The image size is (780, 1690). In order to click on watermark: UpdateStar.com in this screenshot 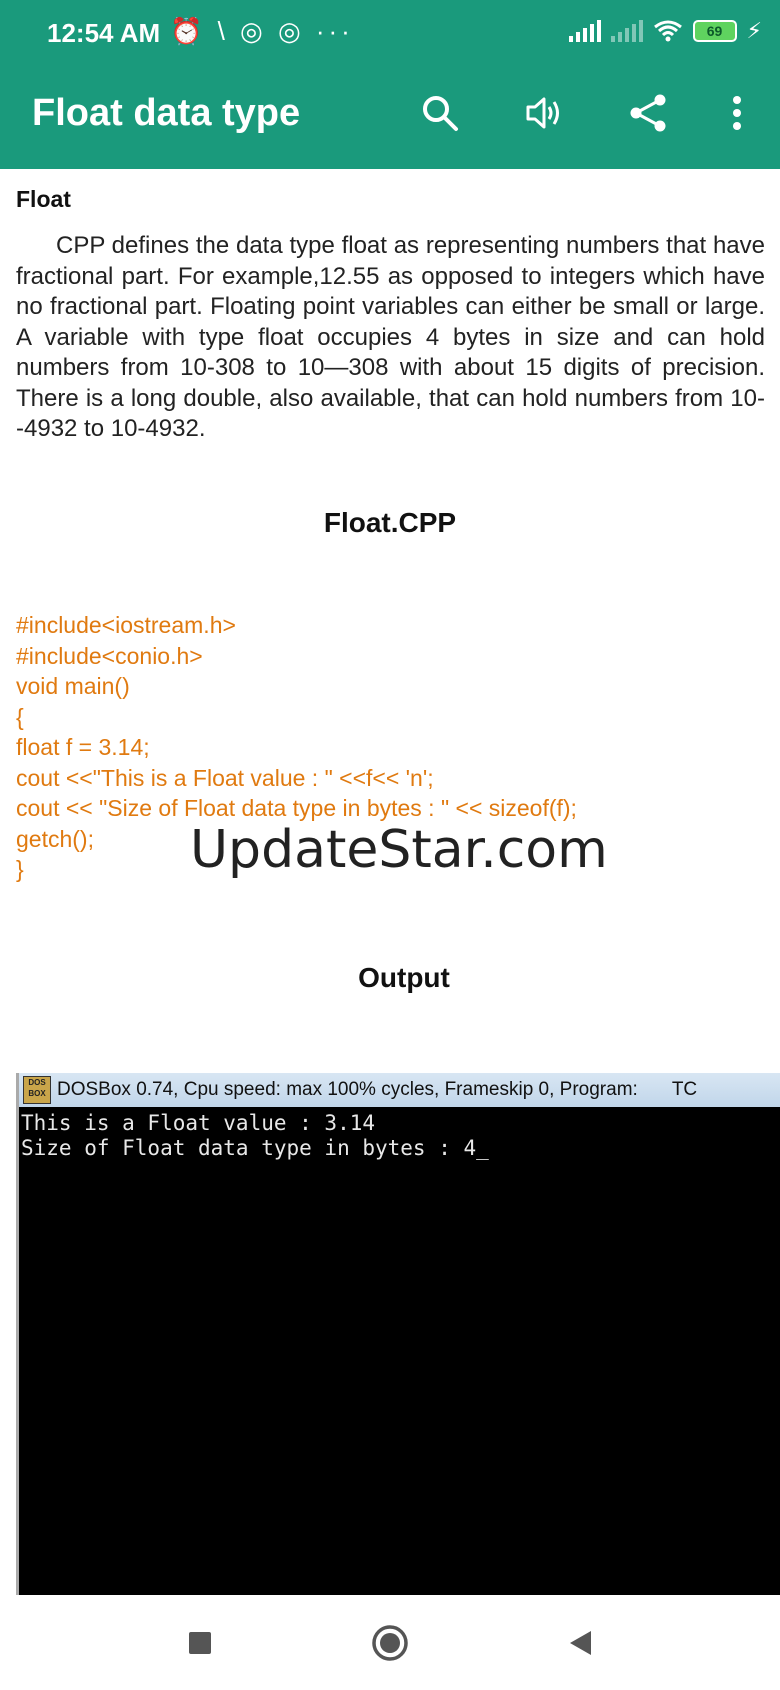, I will do `click(399, 850)`.